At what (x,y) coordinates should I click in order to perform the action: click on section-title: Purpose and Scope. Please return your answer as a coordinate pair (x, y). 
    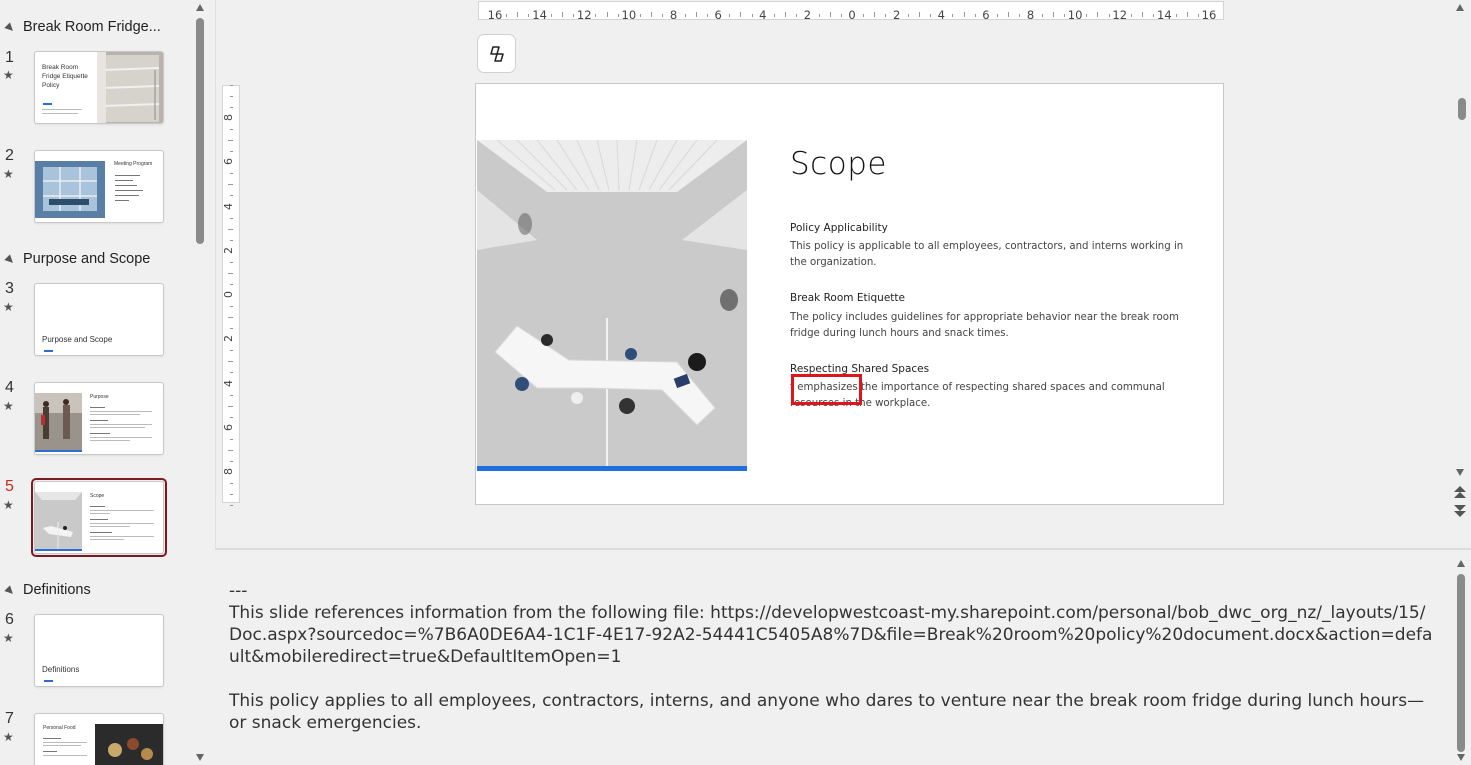
    Looking at the image, I should click on (87, 259).